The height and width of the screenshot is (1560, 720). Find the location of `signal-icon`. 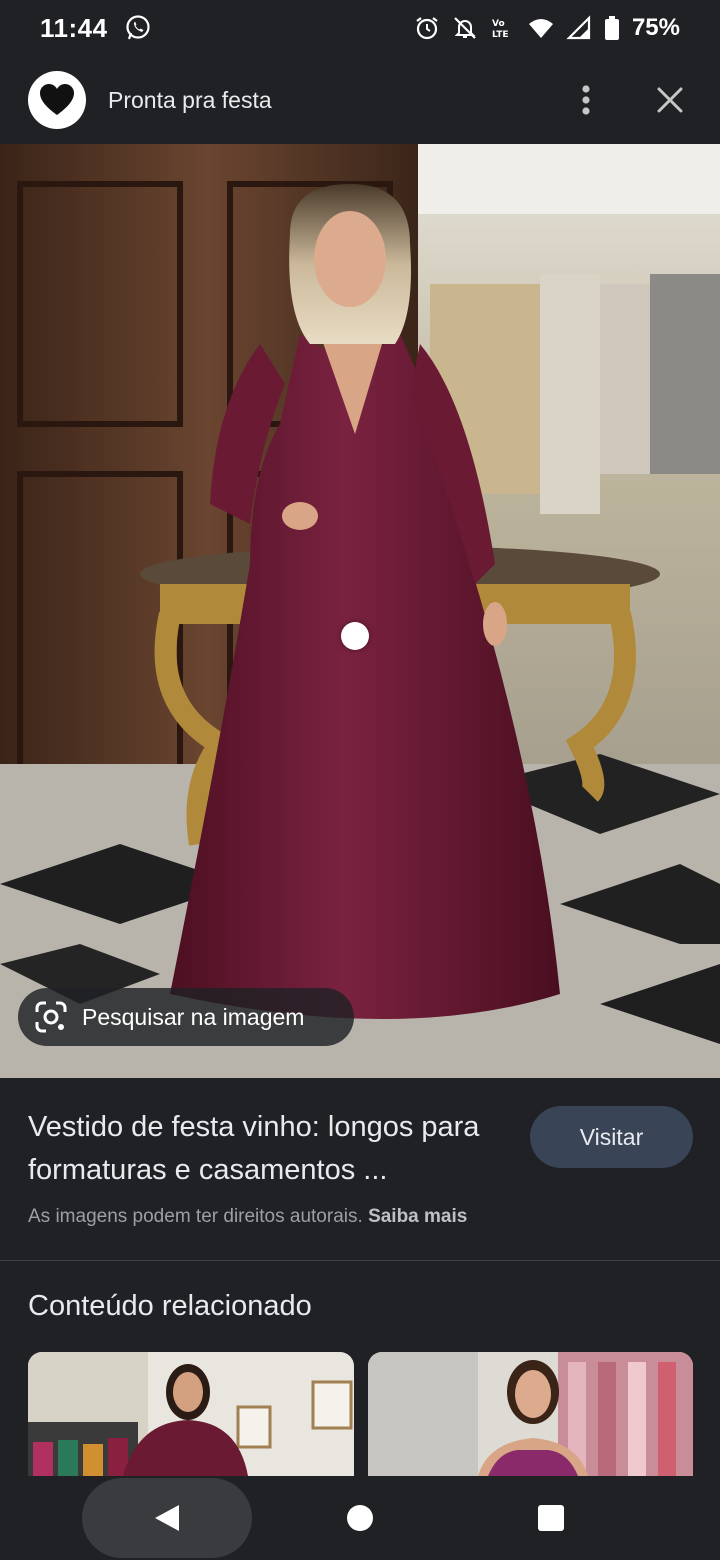

signal-icon is located at coordinates (578, 27).